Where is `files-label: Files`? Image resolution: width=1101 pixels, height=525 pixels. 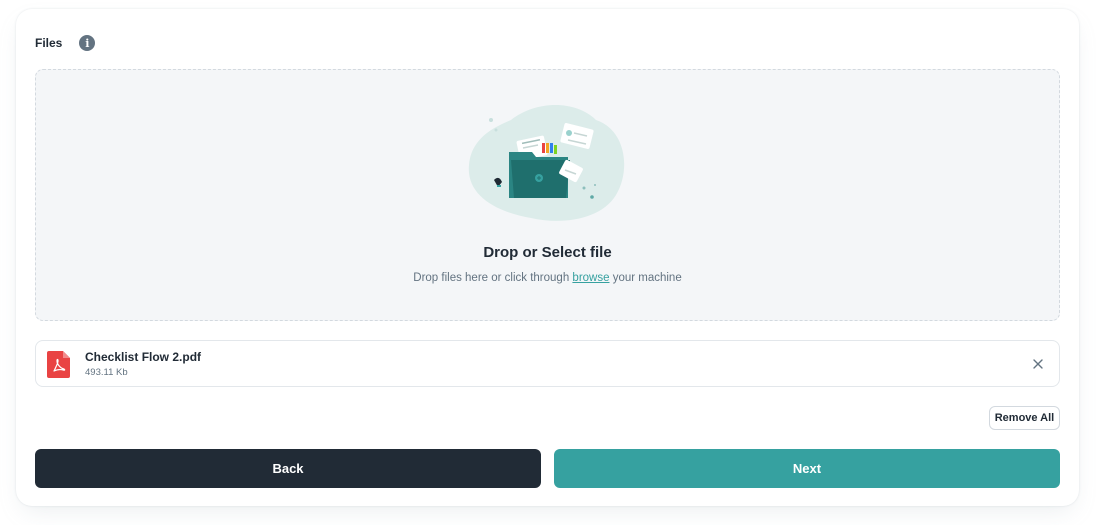 files-label: Files is located at coordinates (49, 43).